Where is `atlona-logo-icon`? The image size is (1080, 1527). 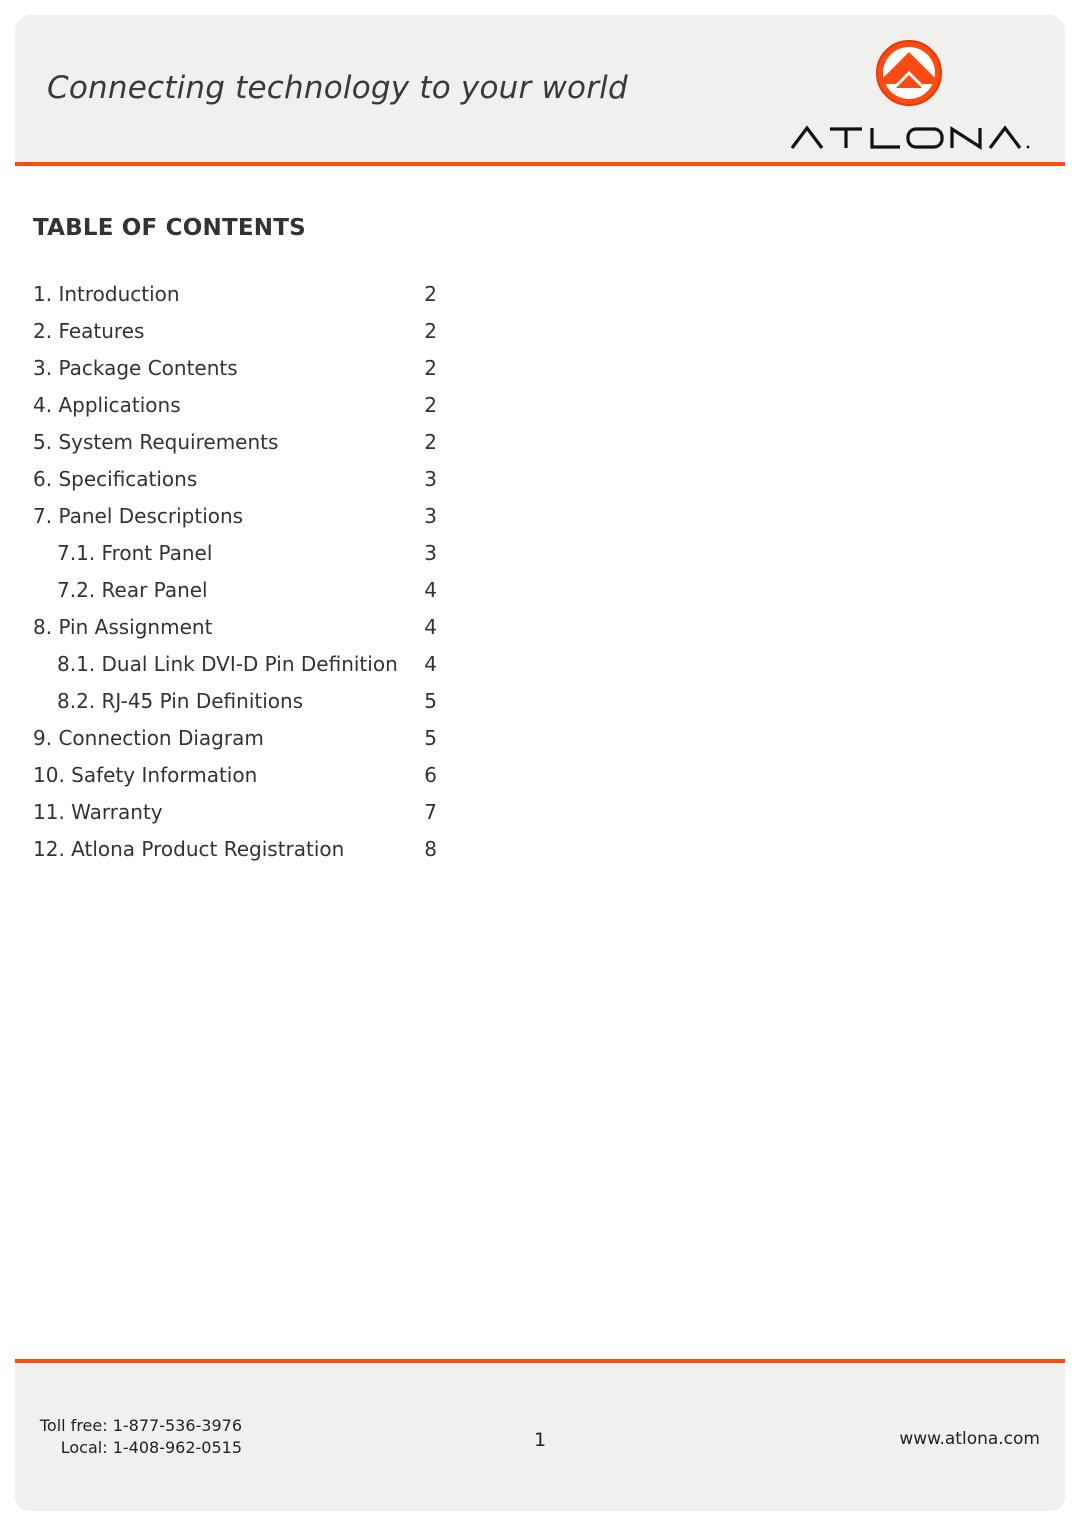 atlona-logo-icon is located at coordinates (909, 73).